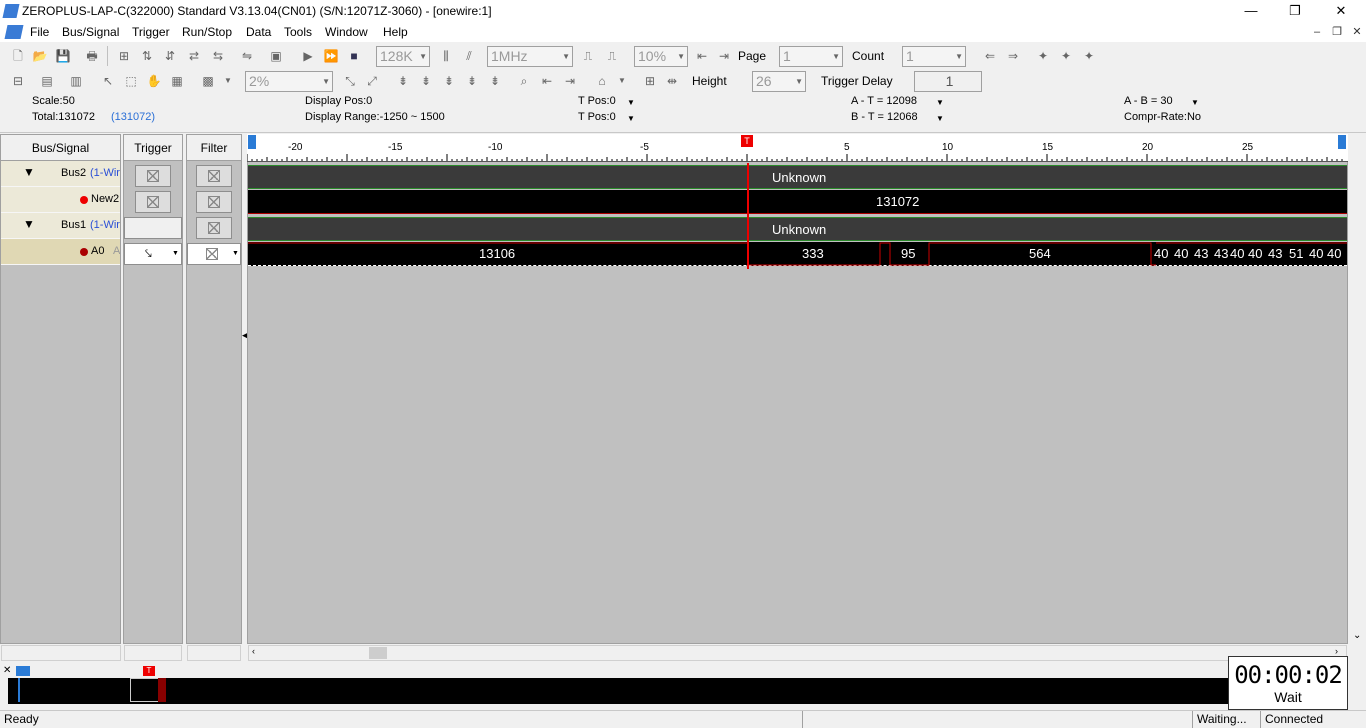 This screenshot has width=1366, height=728. What do you see at coordinates (214, 653) in the screenshot?
I see `filter-panel-scrollbar` at bounding box center [214, 653].